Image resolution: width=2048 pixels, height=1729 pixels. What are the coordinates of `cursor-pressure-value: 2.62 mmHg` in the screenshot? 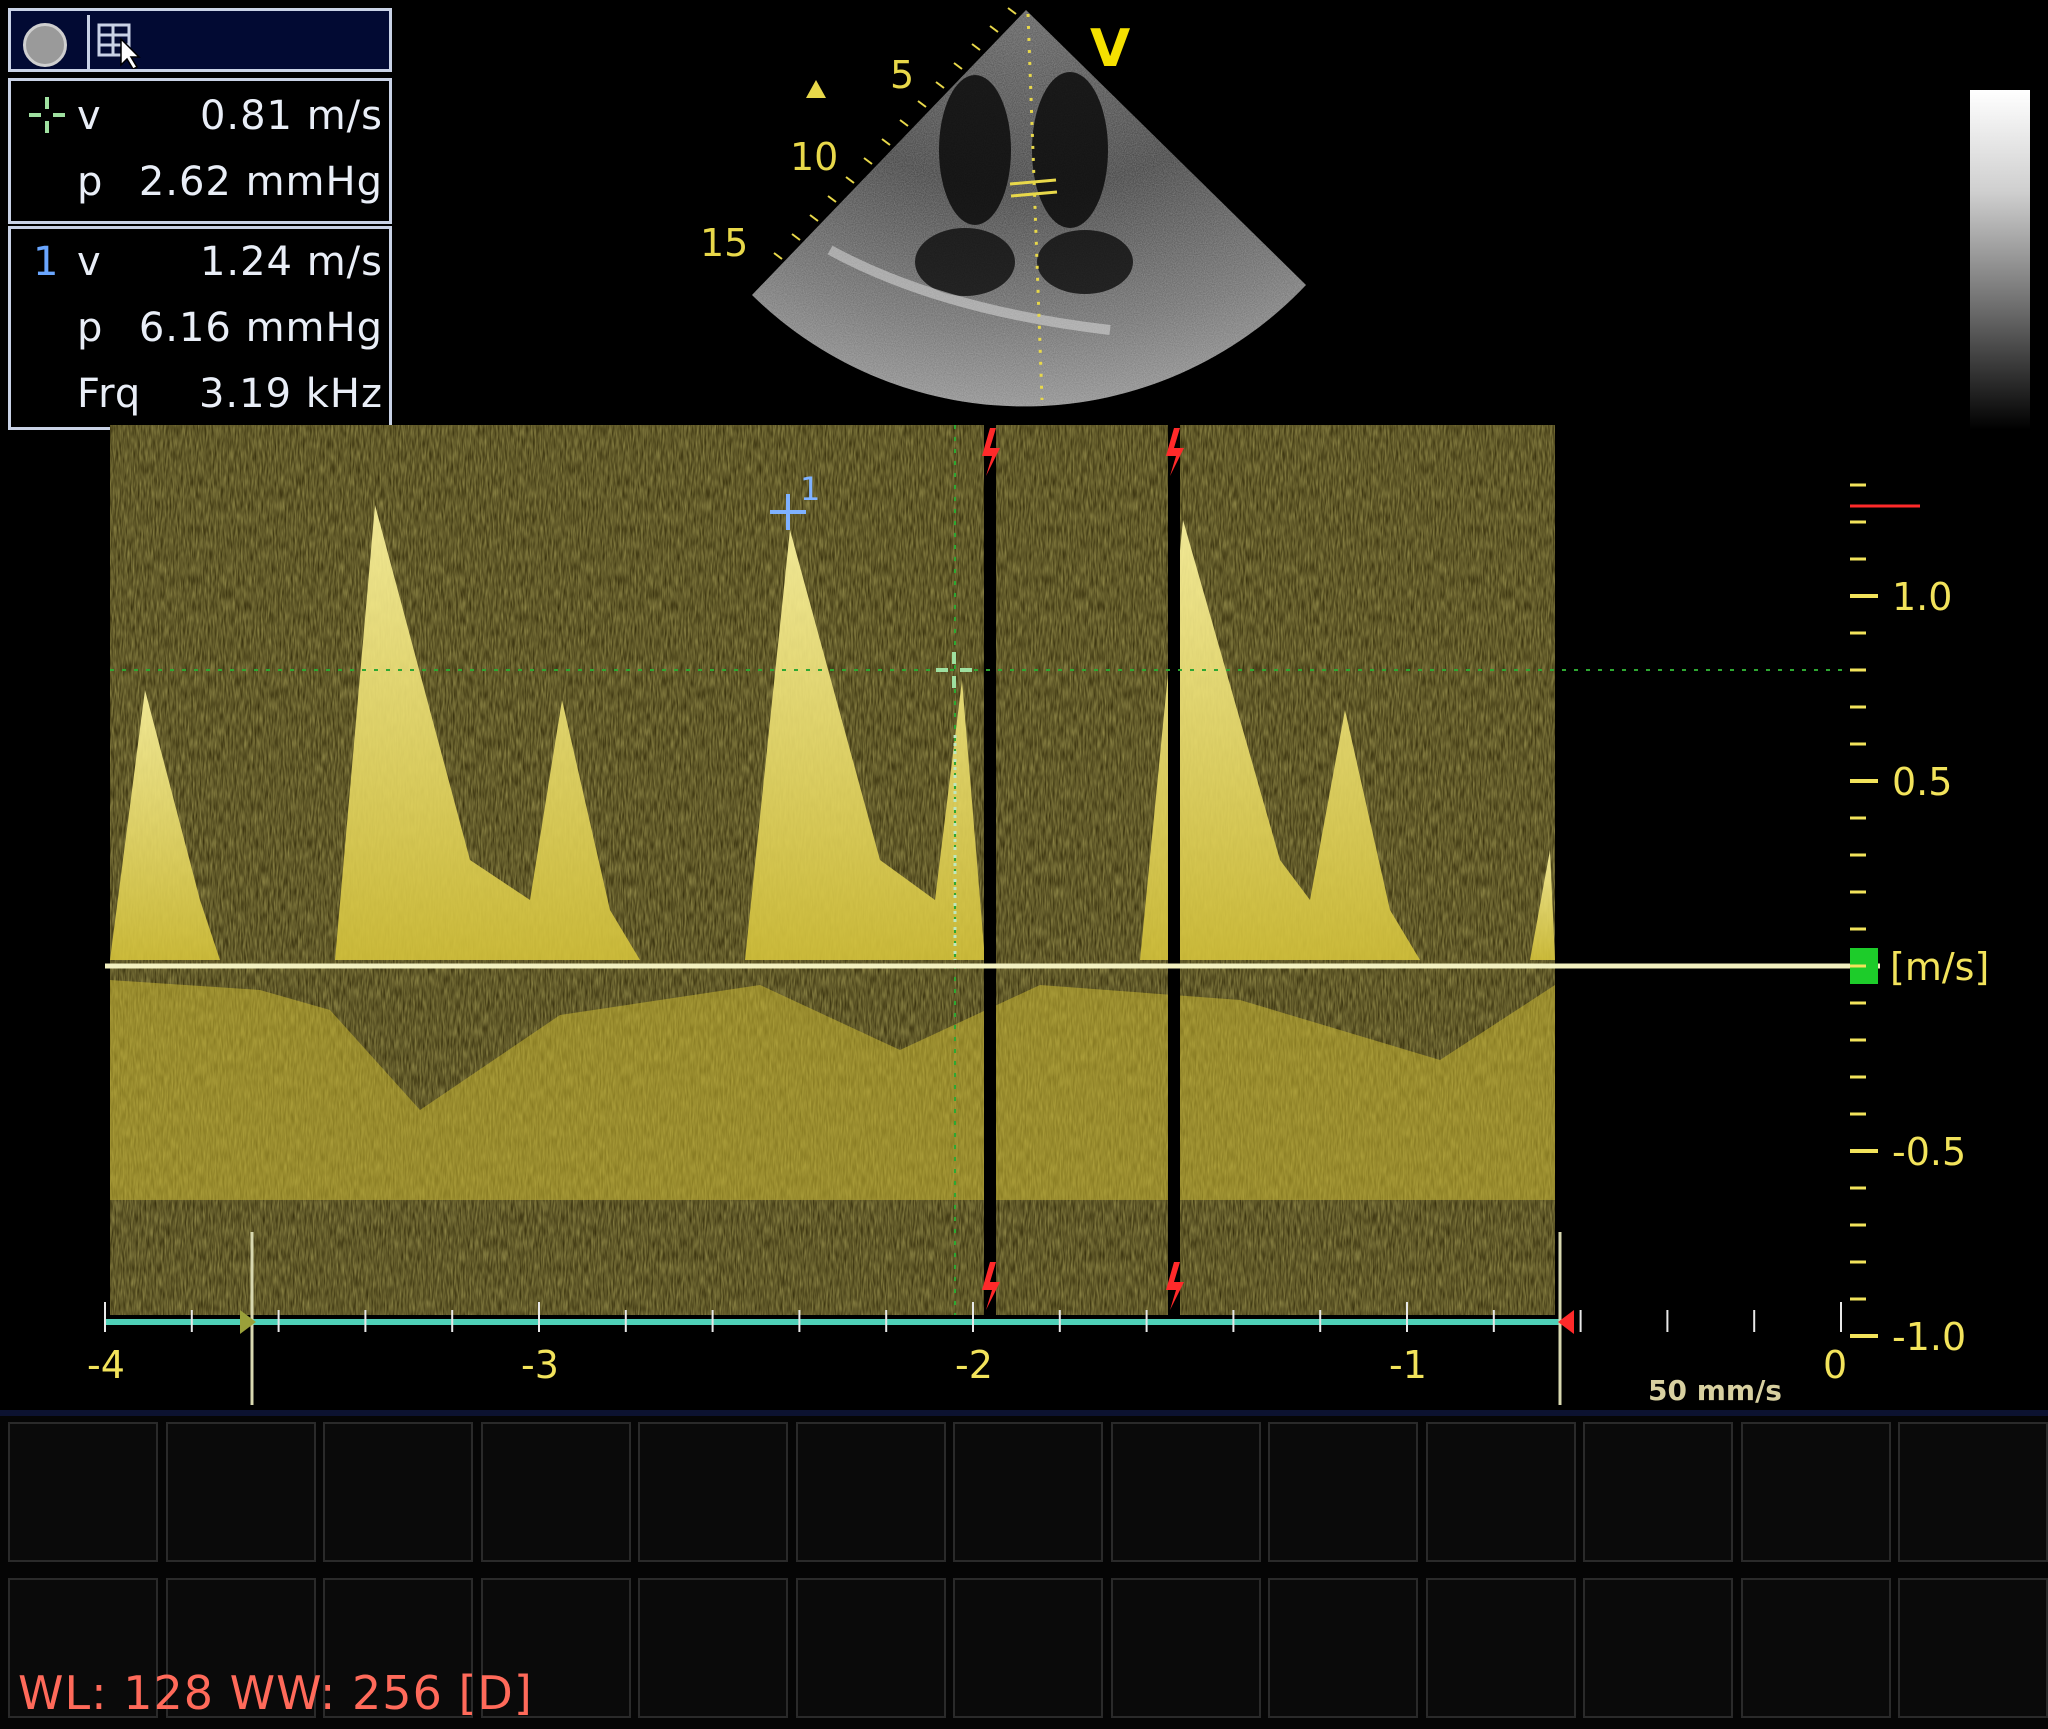 It's located at (260, 182).